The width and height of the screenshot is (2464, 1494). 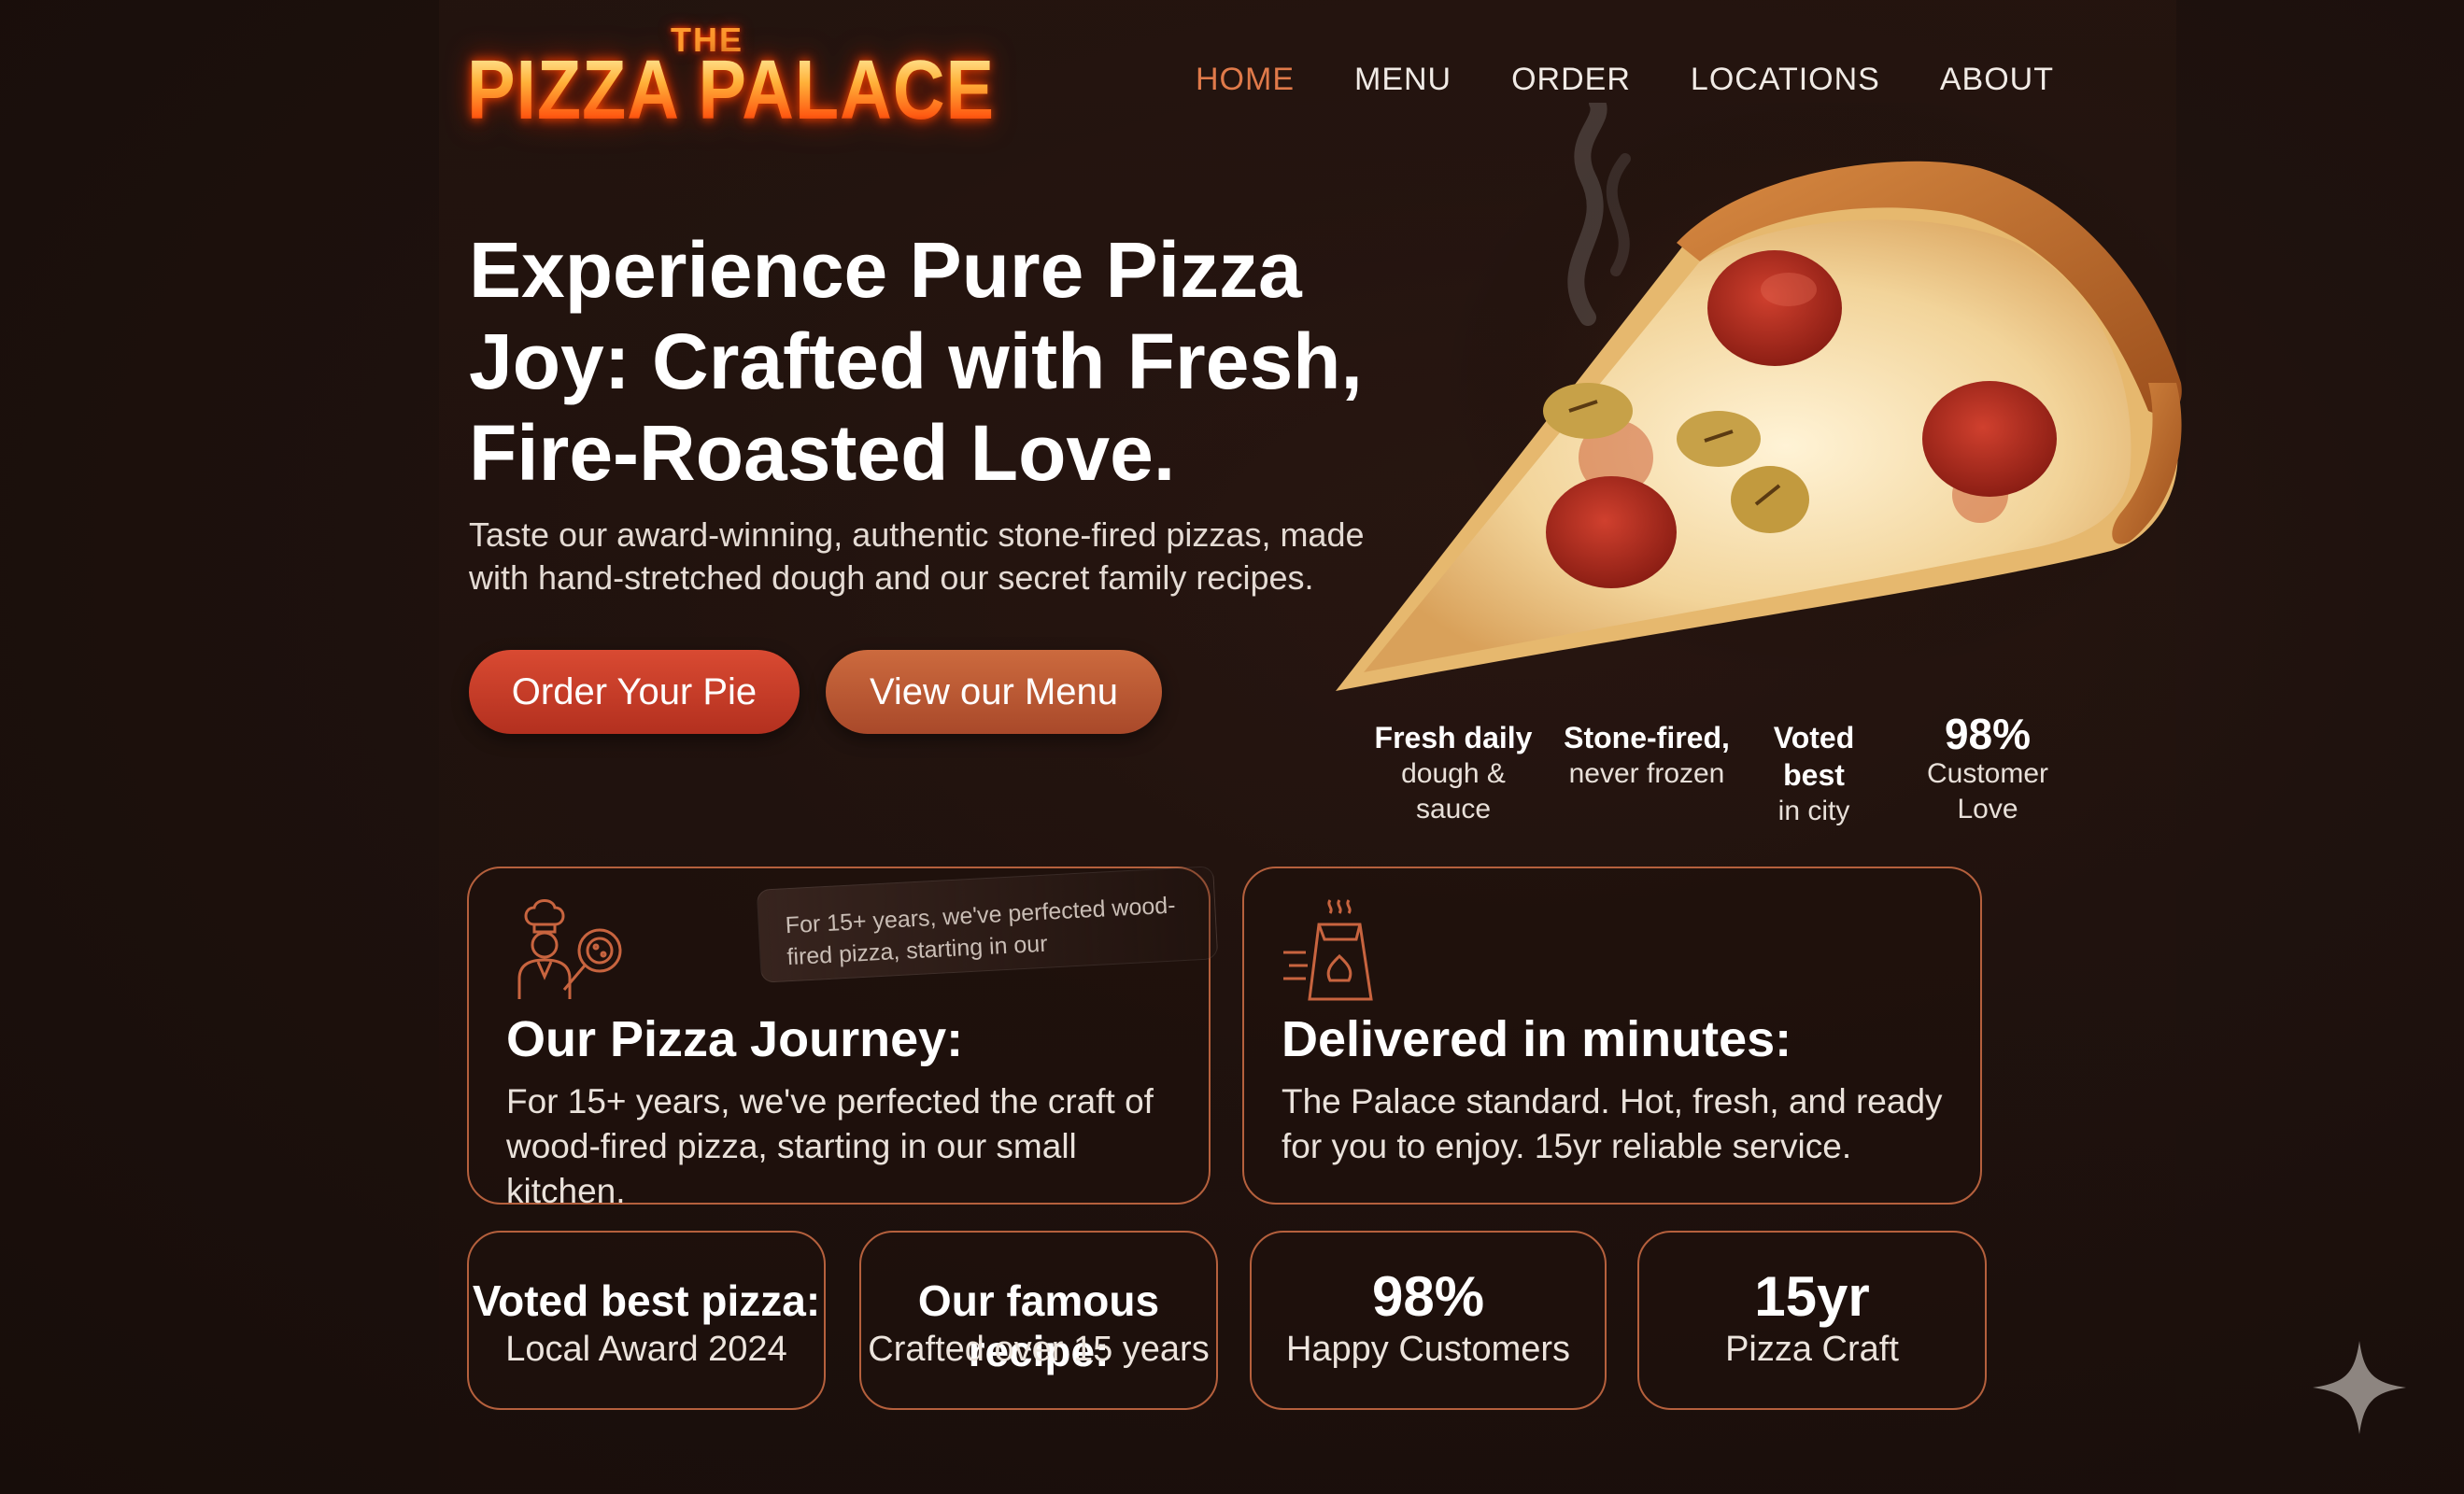 What do you see at coordinates (1428, 1349) in the screenshot?
I see `customers-text: Happy Customers` at bounding box center [1428, 1349].